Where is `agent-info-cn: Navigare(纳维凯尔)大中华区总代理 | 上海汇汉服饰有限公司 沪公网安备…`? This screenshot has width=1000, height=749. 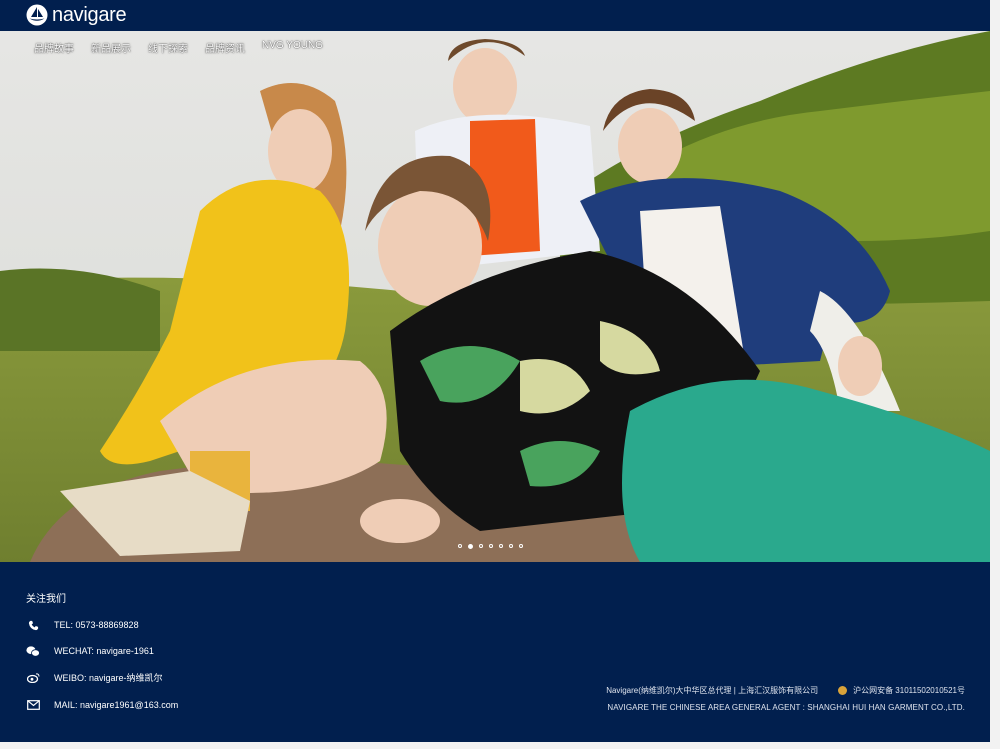
agent-info-cn: Navigare(纳维凯尔)大中华区总代理 | 上海汇汉服饰有限公司 沪公网安备… is located at coordinates (785, 690).